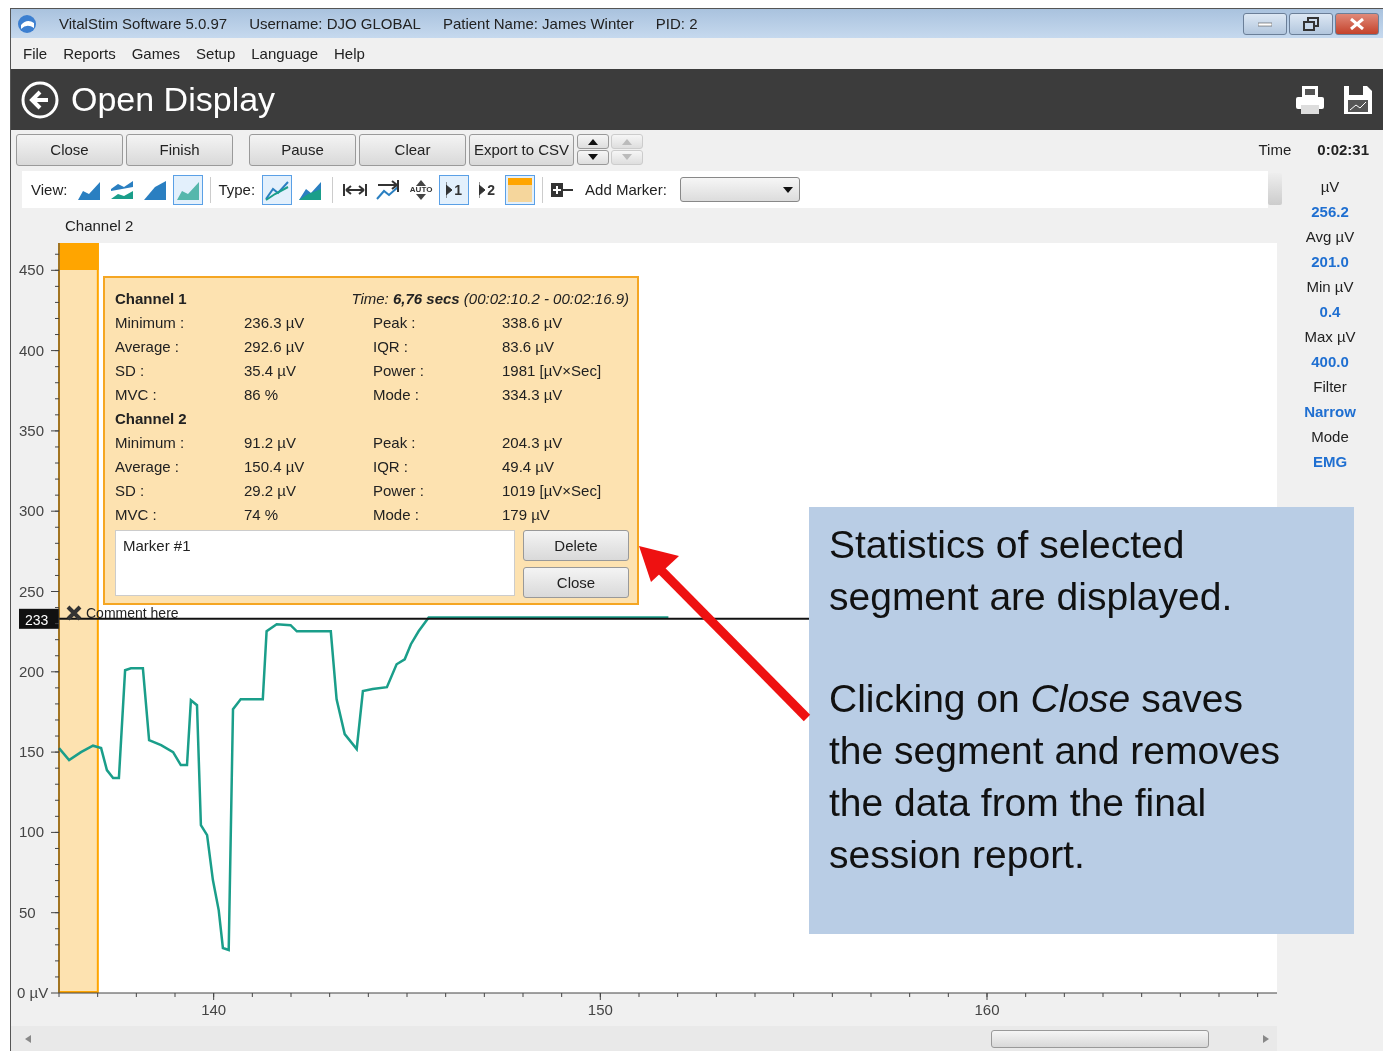 This screenshot has width=1383, height=1051. What do you see at coordinates (1100, 1038) in the screenshot?
I see `scrollbar-thumb` at bounding box center [1100, 1038].